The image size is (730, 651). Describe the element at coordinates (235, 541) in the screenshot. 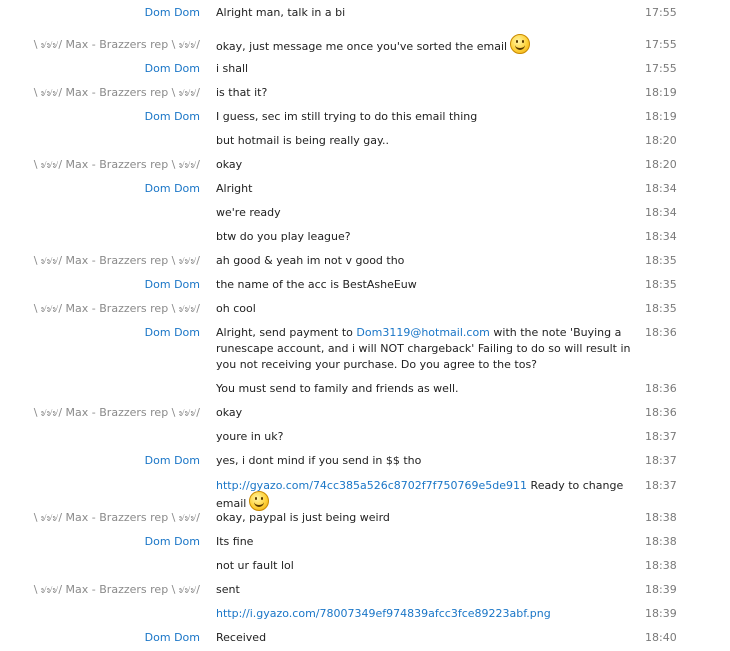

I see `message-text-segment: Its fine` at that location.